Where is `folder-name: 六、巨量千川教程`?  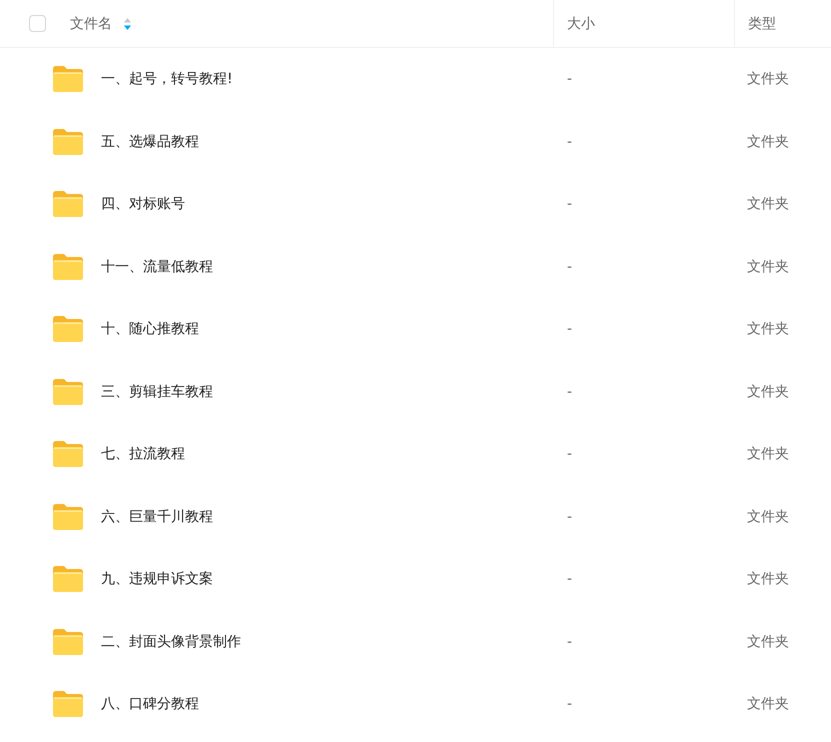 folder-name: 六、巨量千川教程 is located at coordinates (157, 517).